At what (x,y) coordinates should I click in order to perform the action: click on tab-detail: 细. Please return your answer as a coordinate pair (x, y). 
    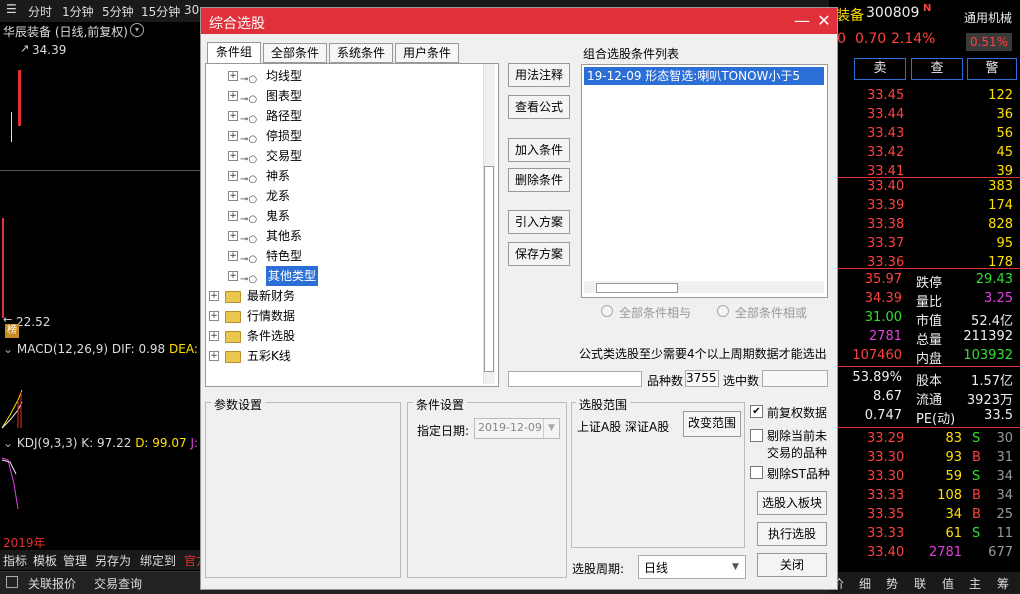
    Looking at the image, I should click on (865, 583).